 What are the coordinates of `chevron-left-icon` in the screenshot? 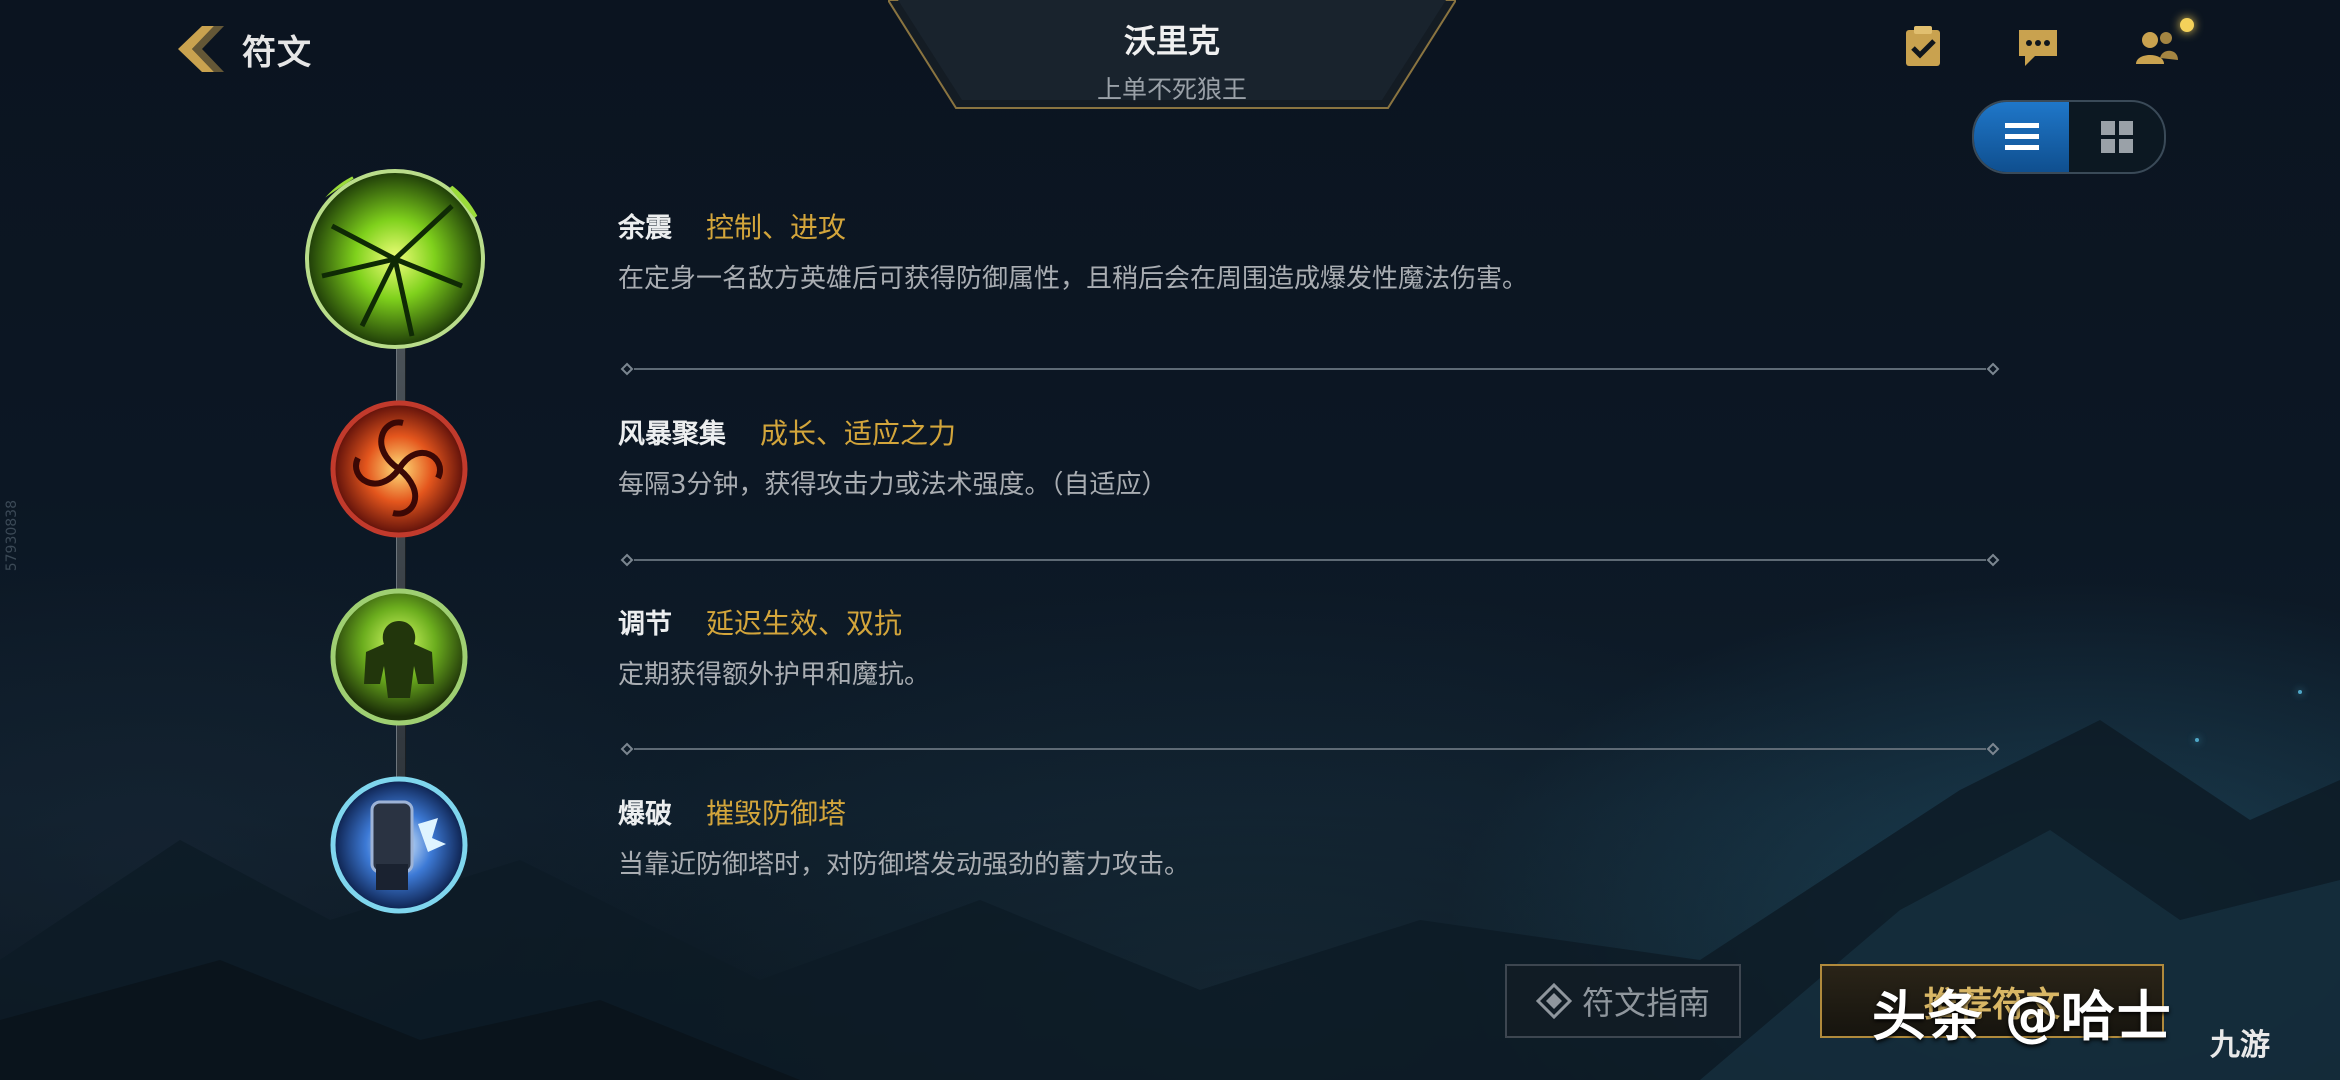 It's located at (201, 49).